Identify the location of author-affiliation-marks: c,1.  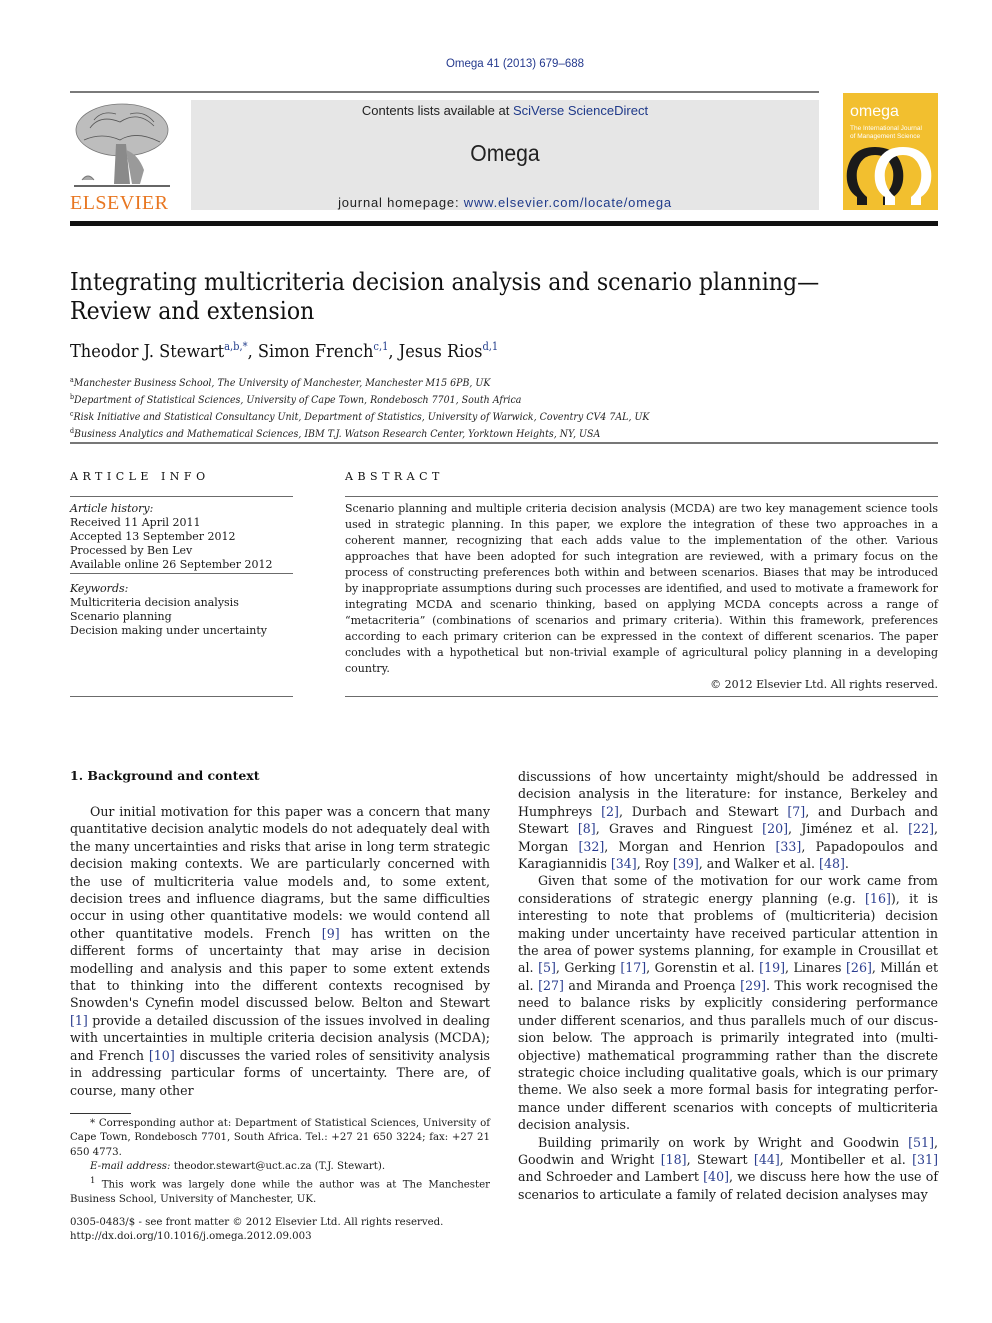
(380, 346).